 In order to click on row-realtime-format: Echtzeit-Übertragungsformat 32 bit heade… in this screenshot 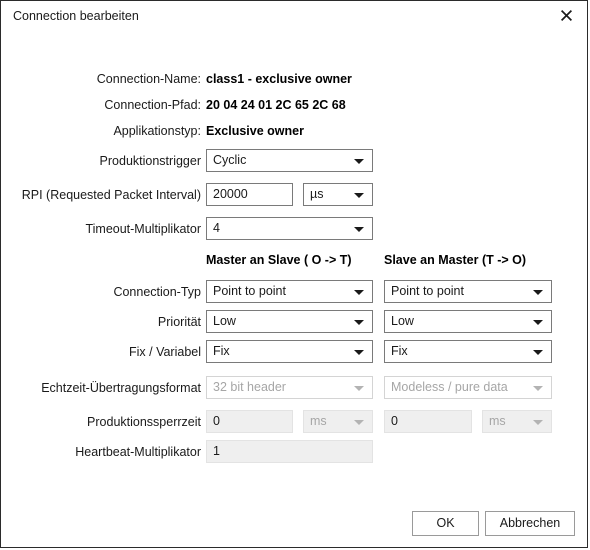, I will do `click(294, 388)`.